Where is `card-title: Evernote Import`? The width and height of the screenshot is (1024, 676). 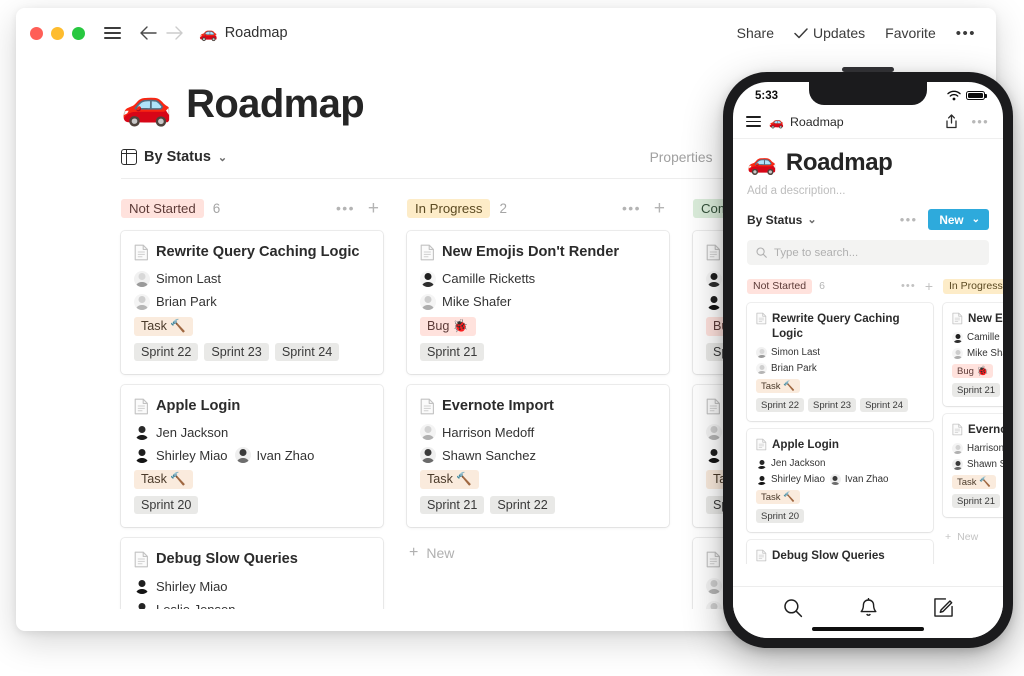
card-title: Evernote Import is located at coordinates (977, 429).